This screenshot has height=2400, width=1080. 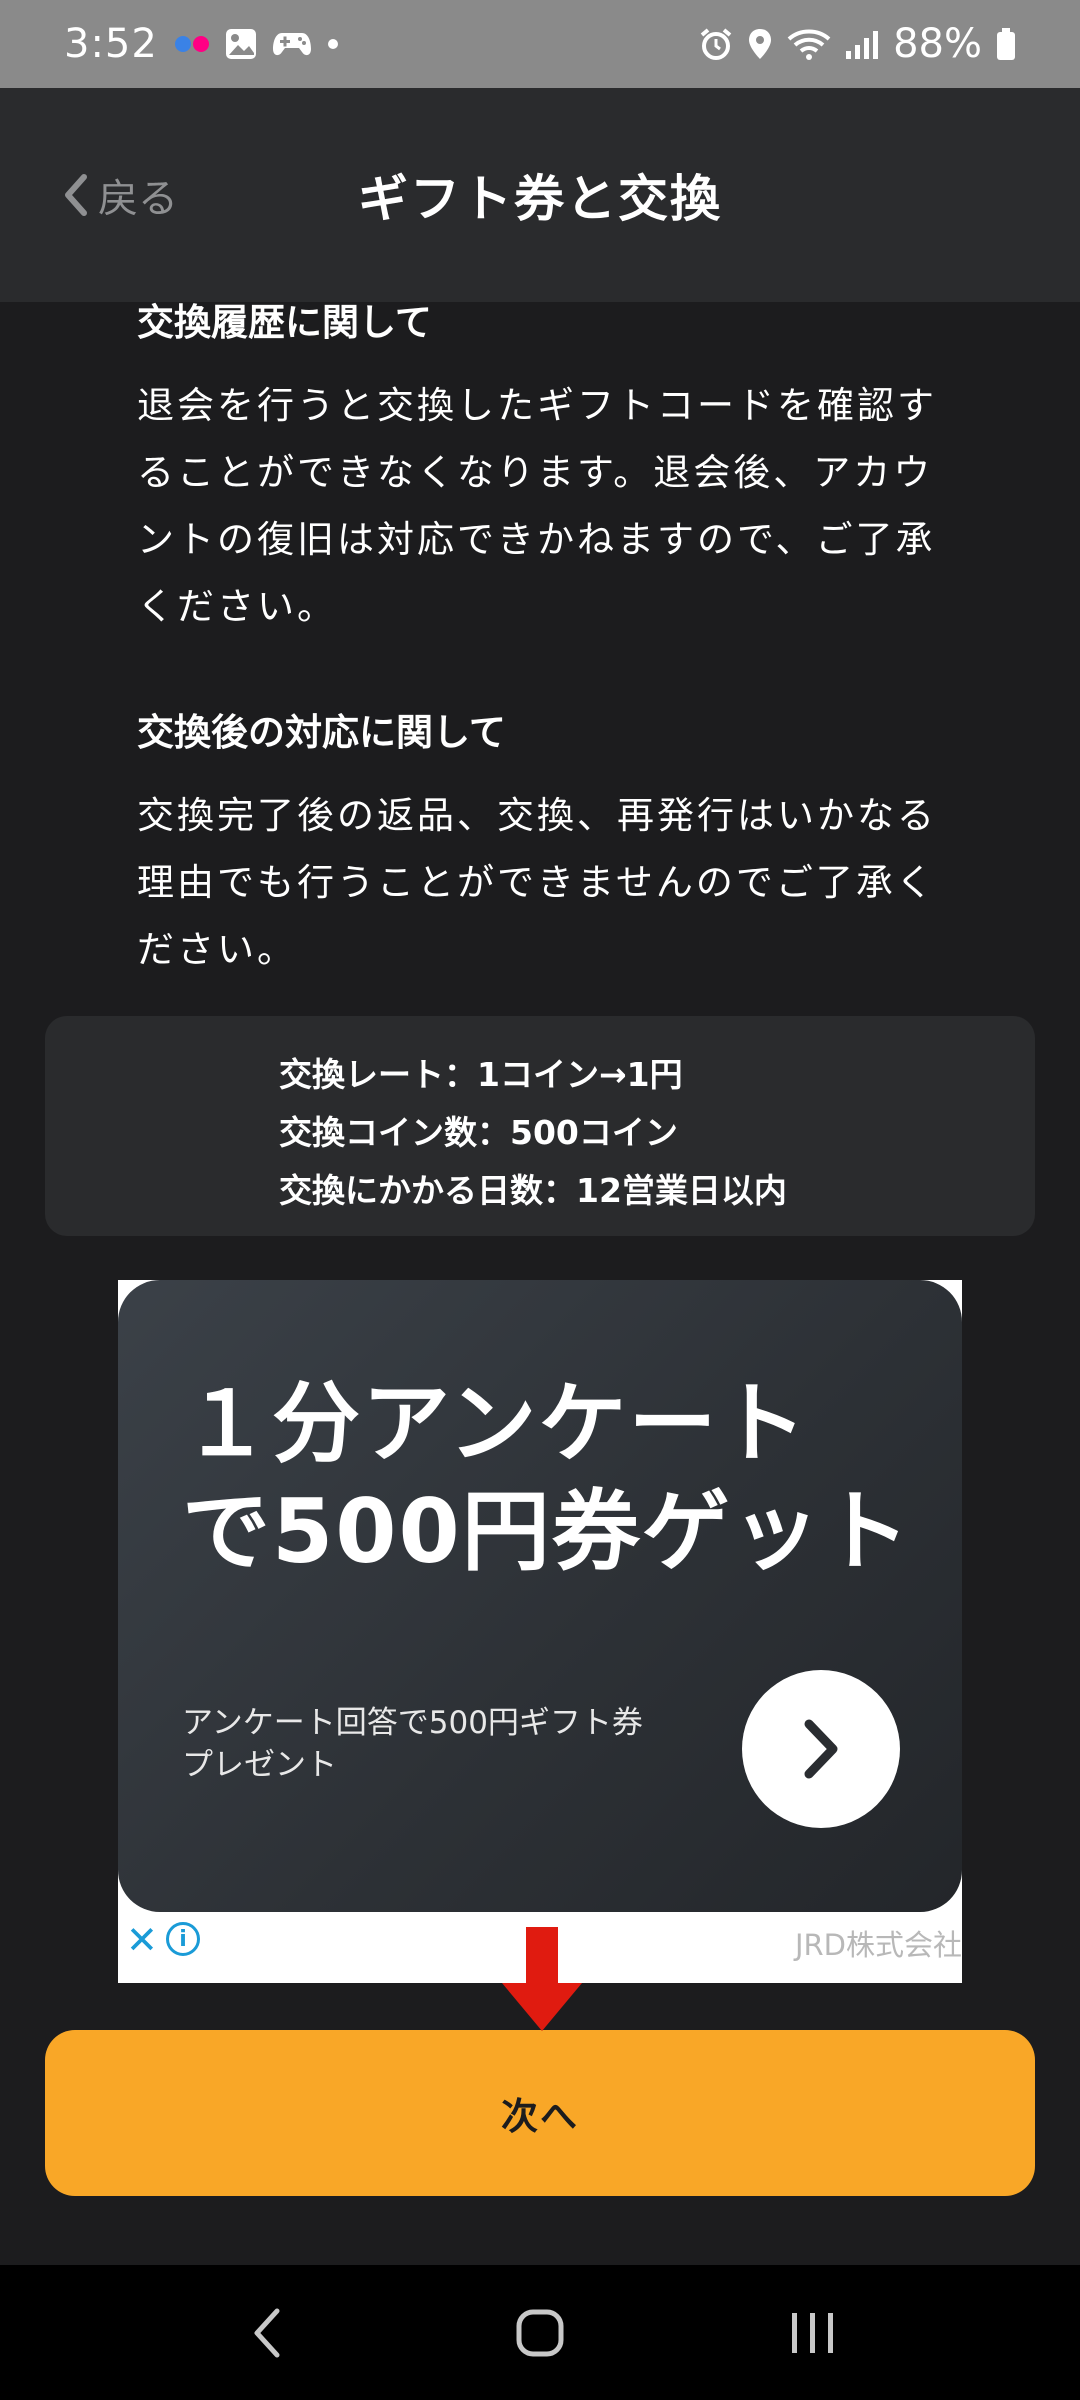 I want to click on alarm-icon, so click(x=716, y=44).